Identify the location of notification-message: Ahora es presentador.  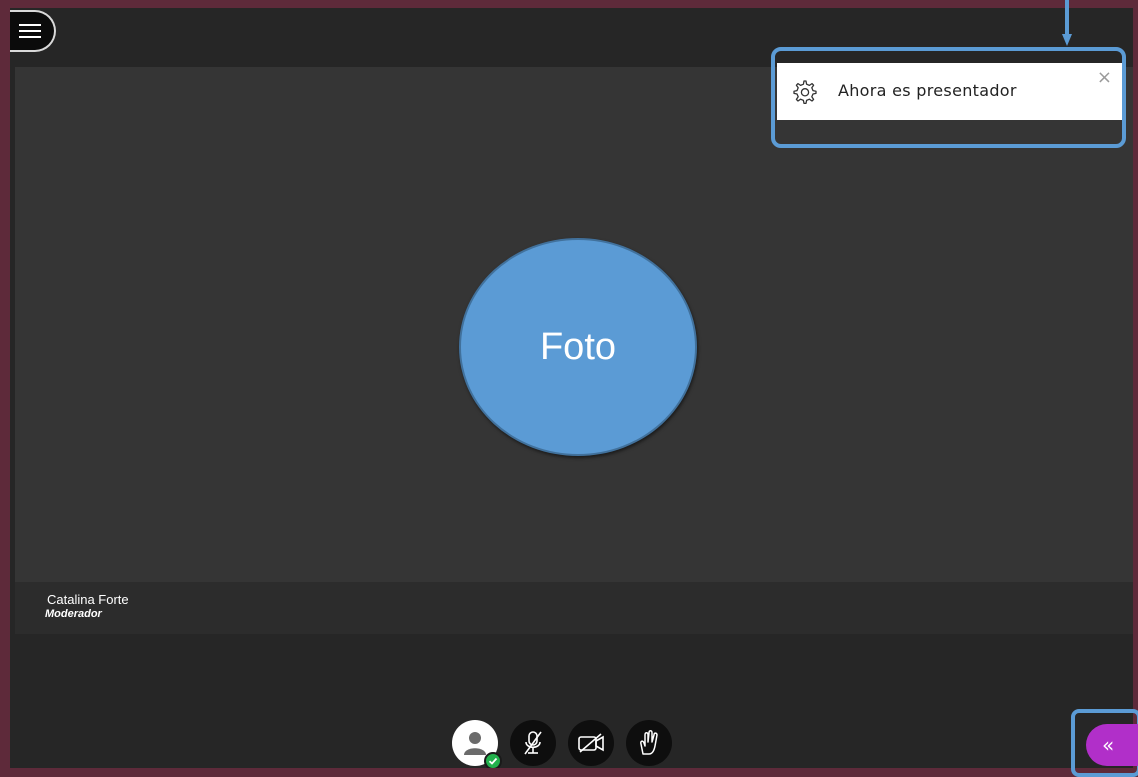
(927, 90).